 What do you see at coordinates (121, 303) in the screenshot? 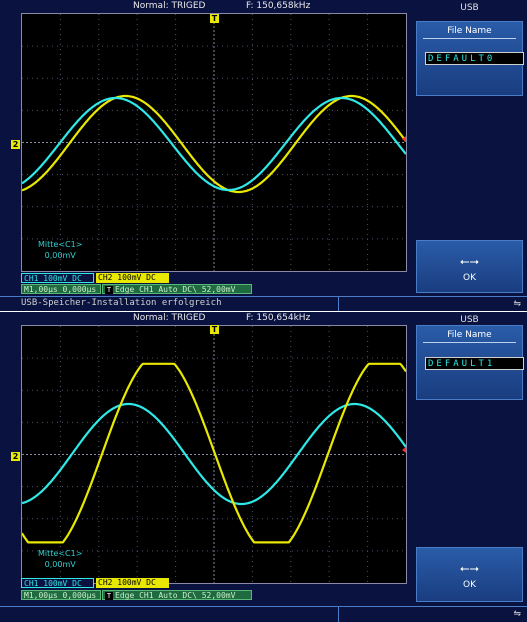
I see `status-message: USB-Speicher-Installation erfolgreich` at bounding box center [121, 303].